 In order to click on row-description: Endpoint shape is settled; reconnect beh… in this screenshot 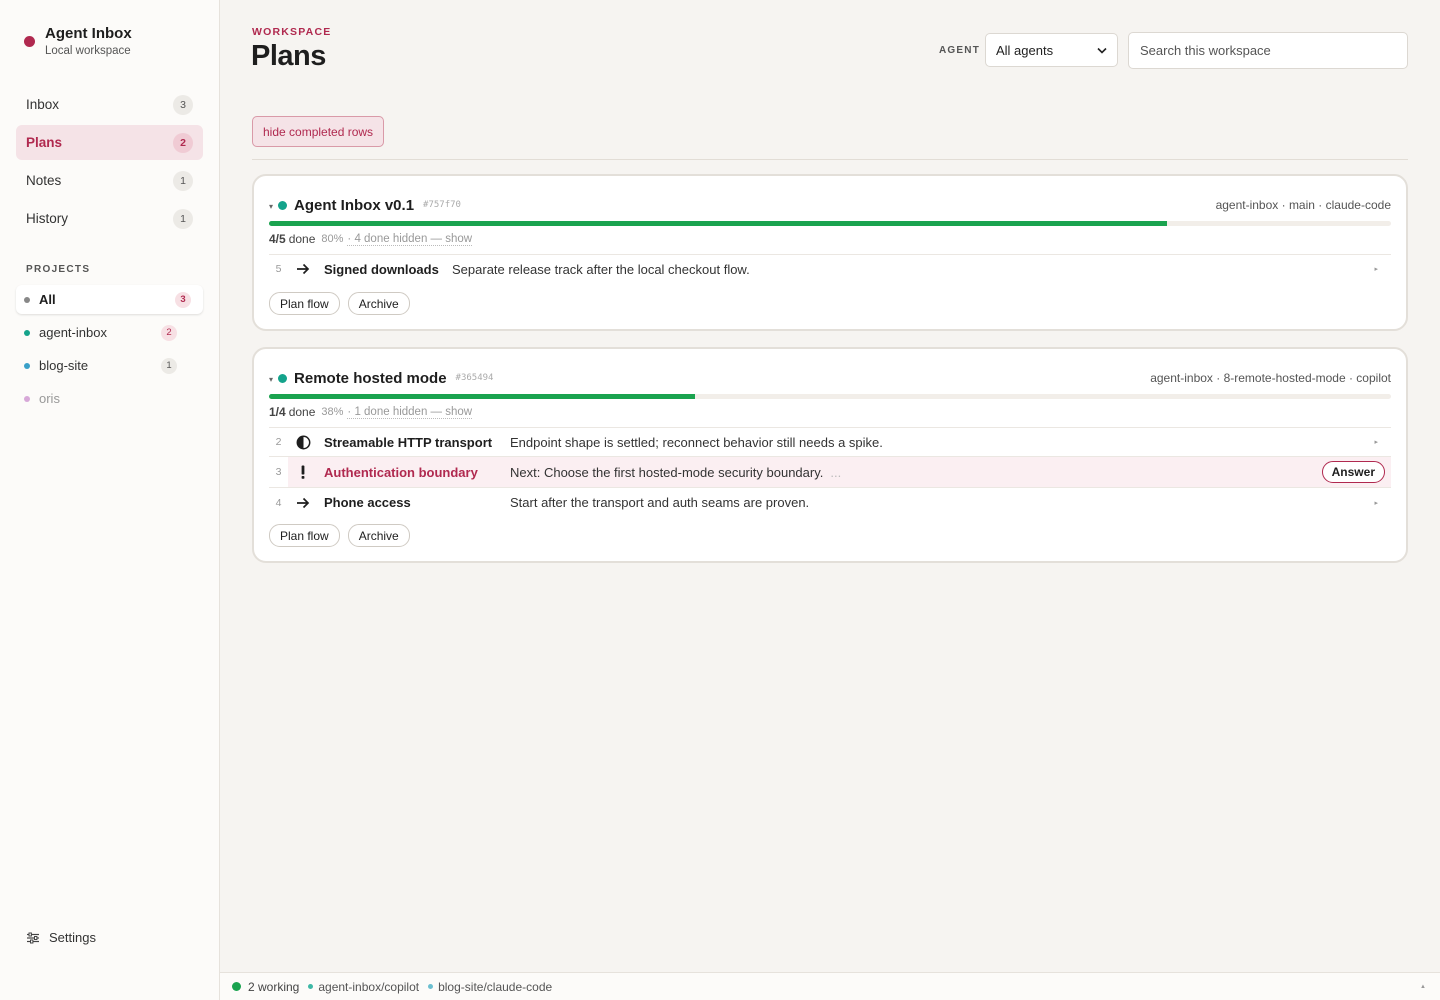, I will do `click(696, 442)`.